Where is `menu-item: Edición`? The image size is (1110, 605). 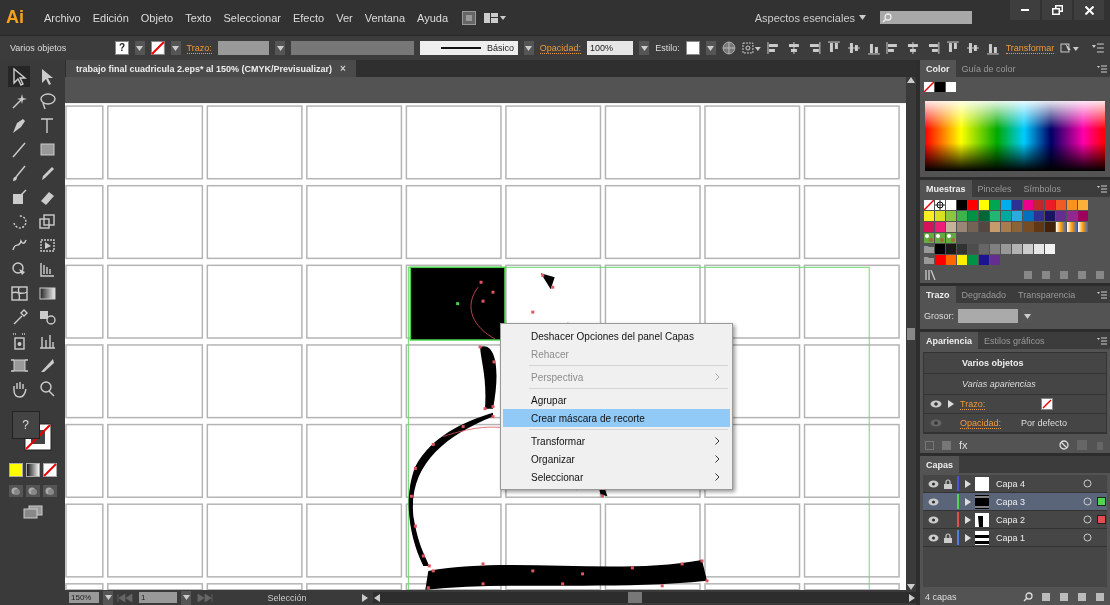 menu-item: Edición is located at coordinates (110, 17).